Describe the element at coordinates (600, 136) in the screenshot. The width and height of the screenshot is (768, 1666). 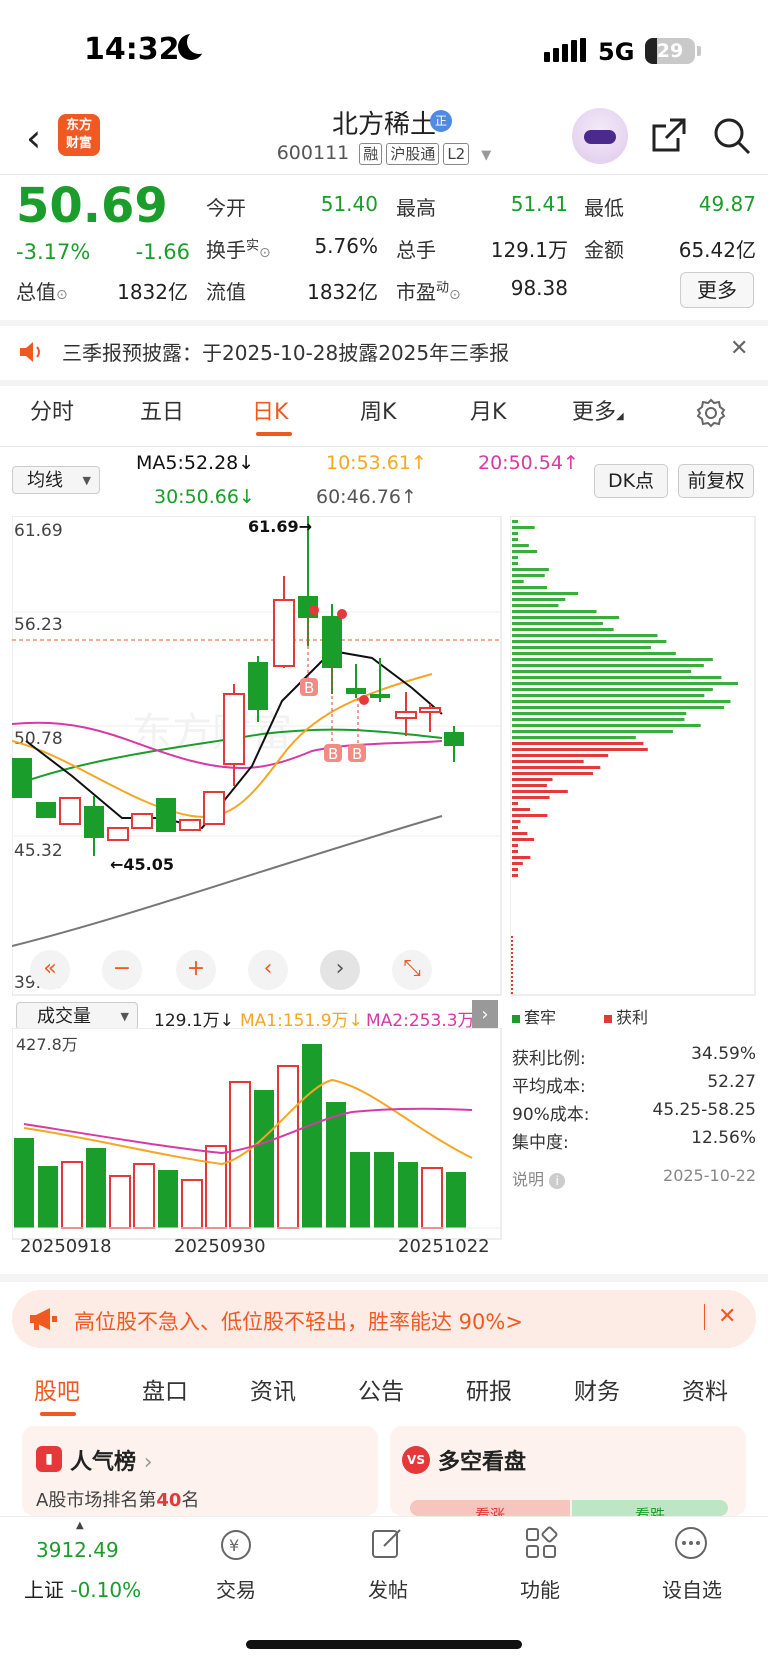
I see `robot-assistant-icon` at that location.